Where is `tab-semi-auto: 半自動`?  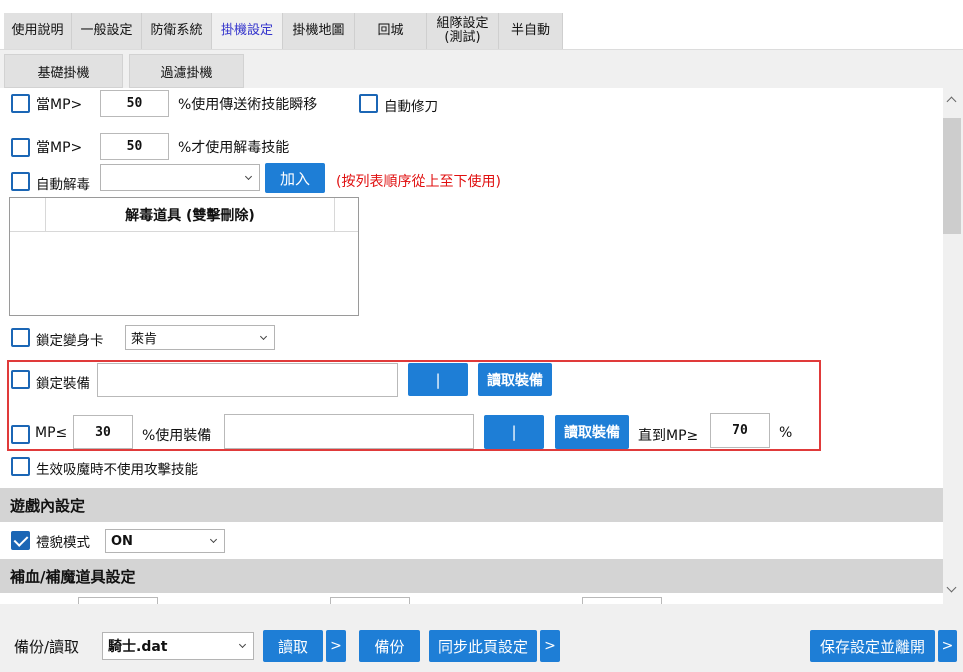
tab-semi-auto: 半自動 is located at coordinates (531, 31).